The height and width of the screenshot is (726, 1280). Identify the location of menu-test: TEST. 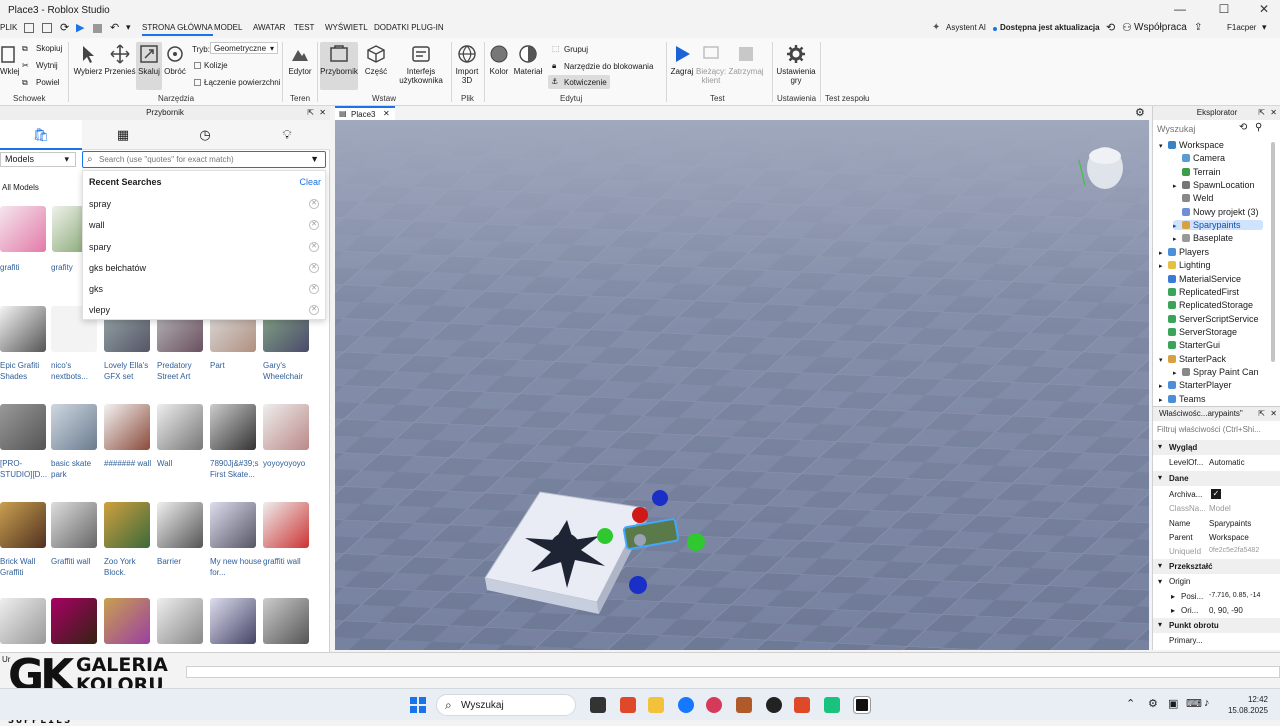
(304, 27).